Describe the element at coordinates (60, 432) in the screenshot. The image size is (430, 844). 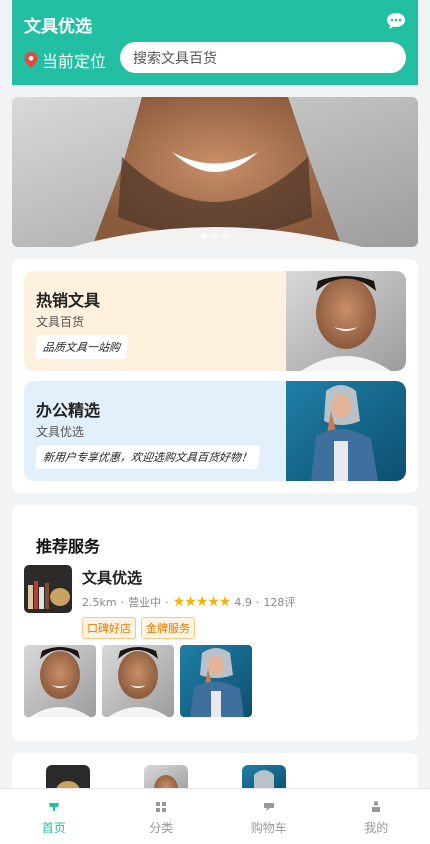
I see `promo-subtitle: 文具优选` at that location.